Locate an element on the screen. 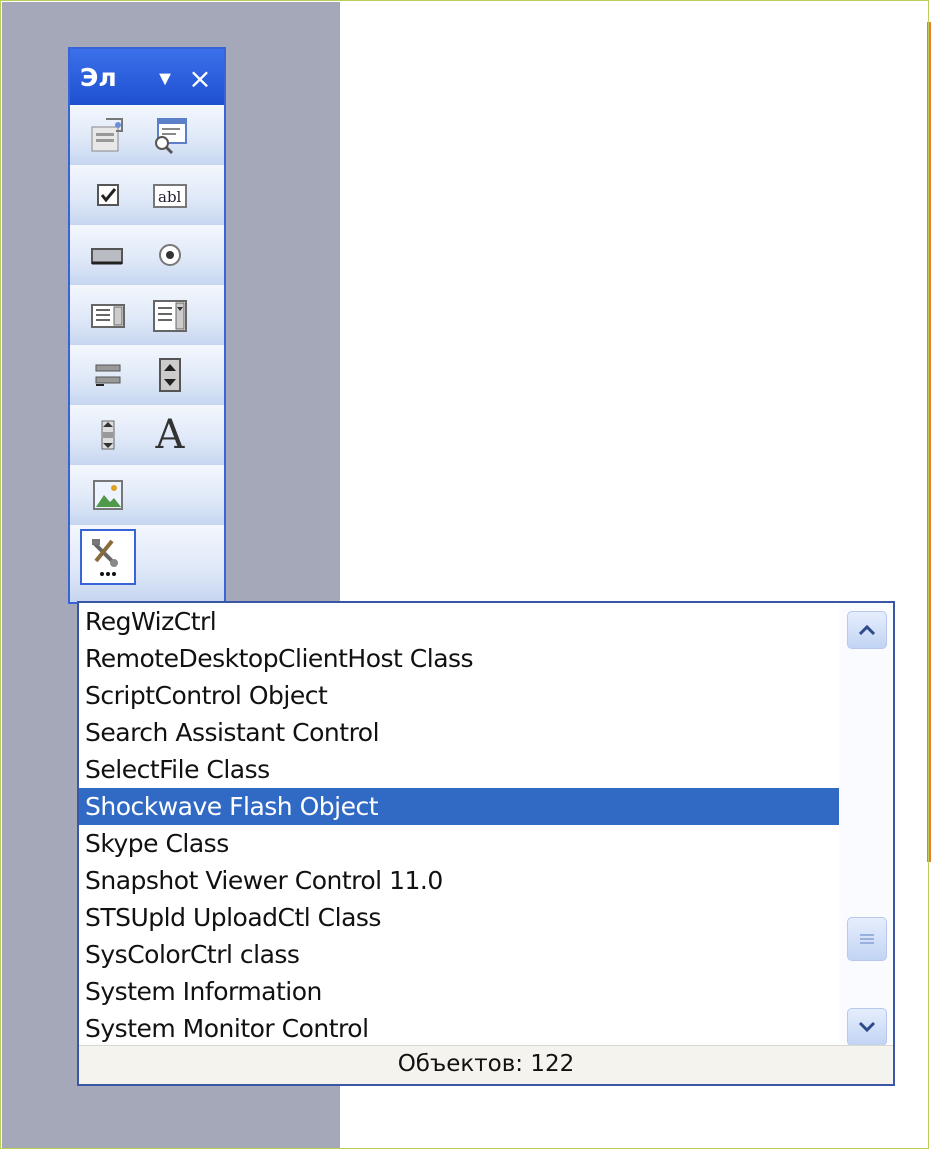  listbox-icon is located at coordinates (108, 316).